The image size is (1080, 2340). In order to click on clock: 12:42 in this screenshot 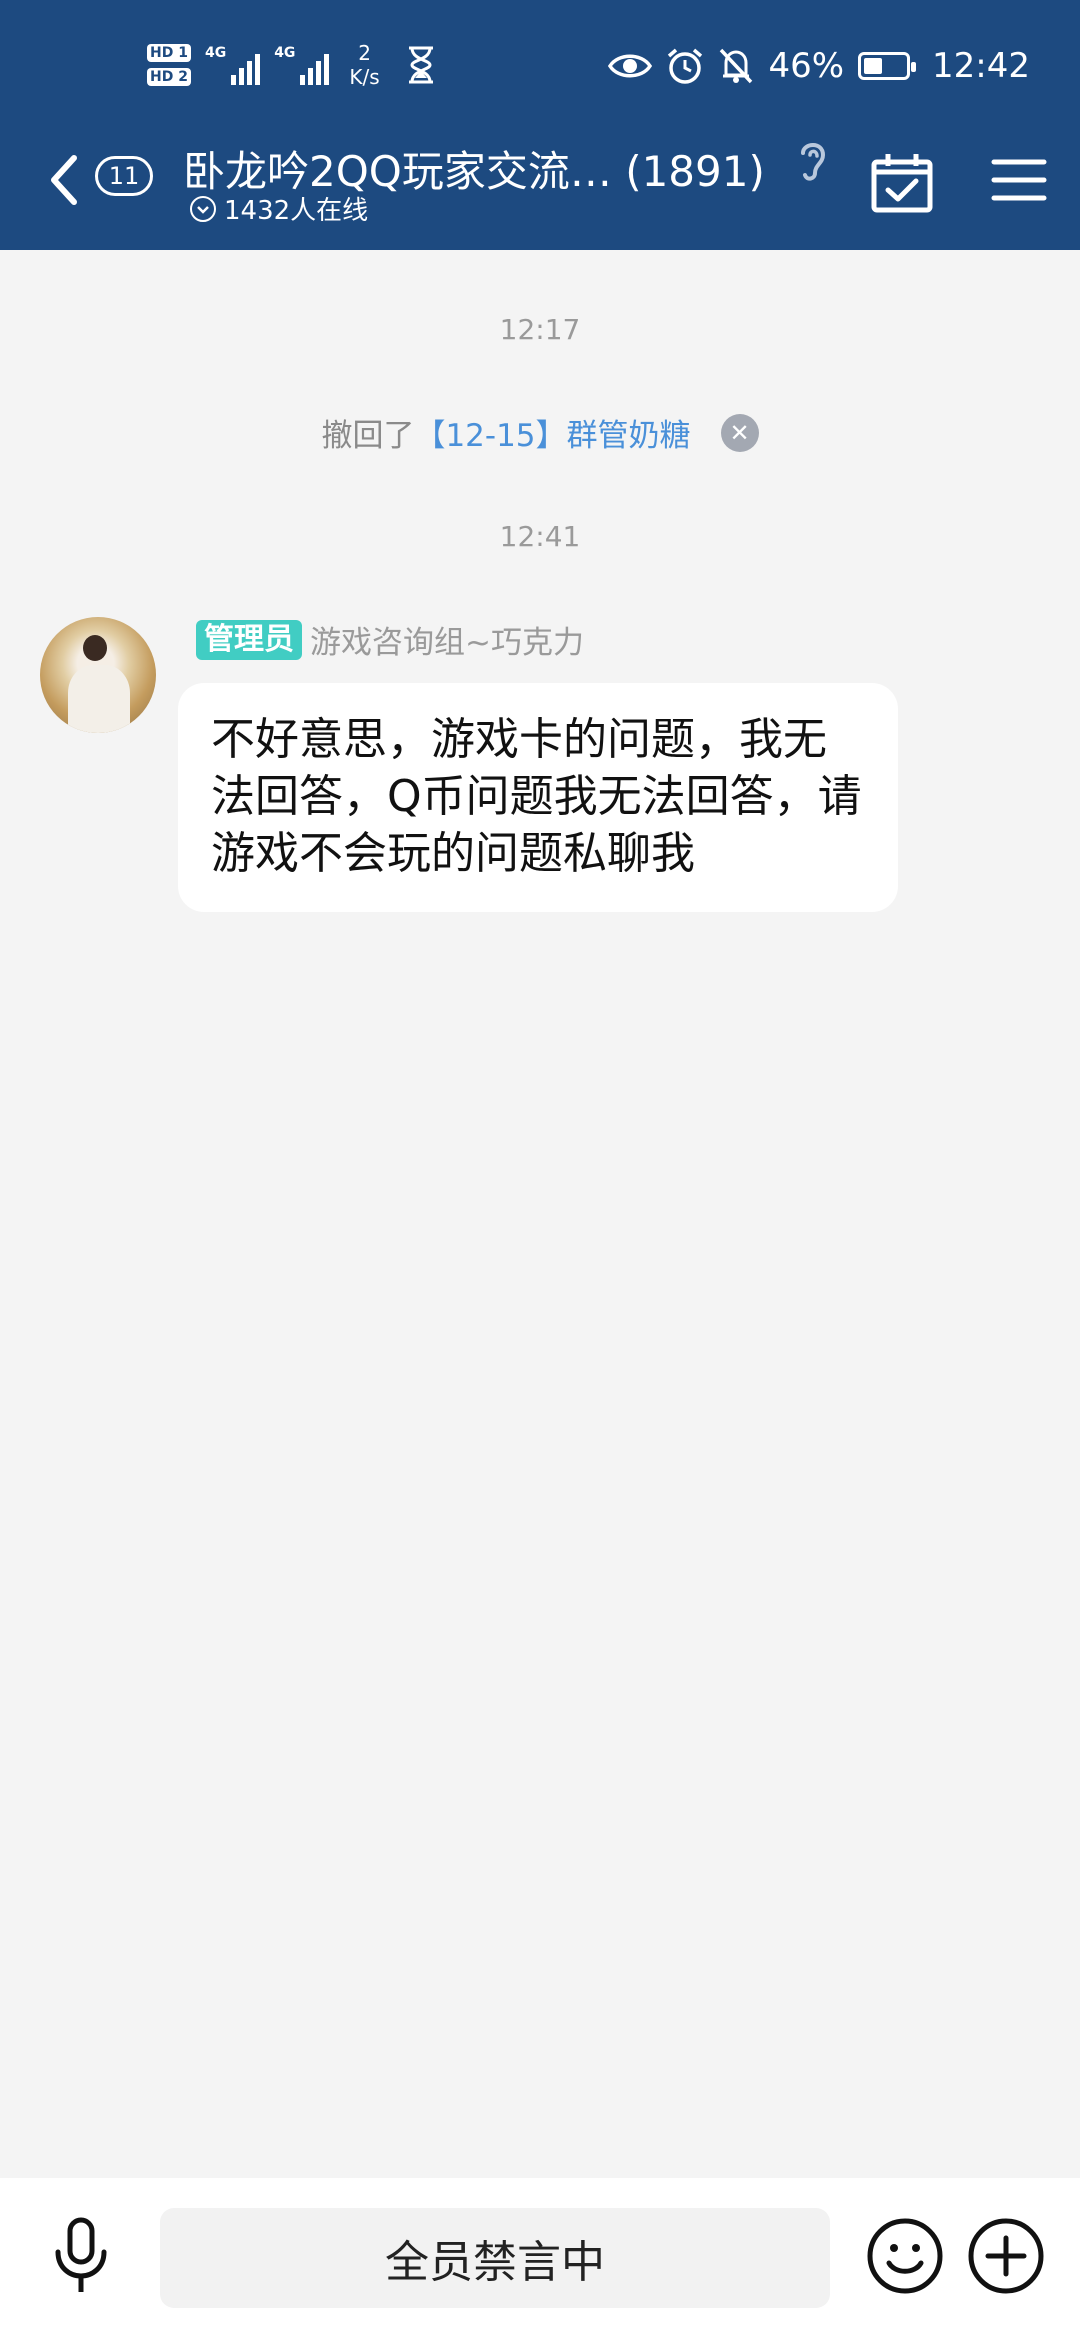, I will do `click(981, 65)`.